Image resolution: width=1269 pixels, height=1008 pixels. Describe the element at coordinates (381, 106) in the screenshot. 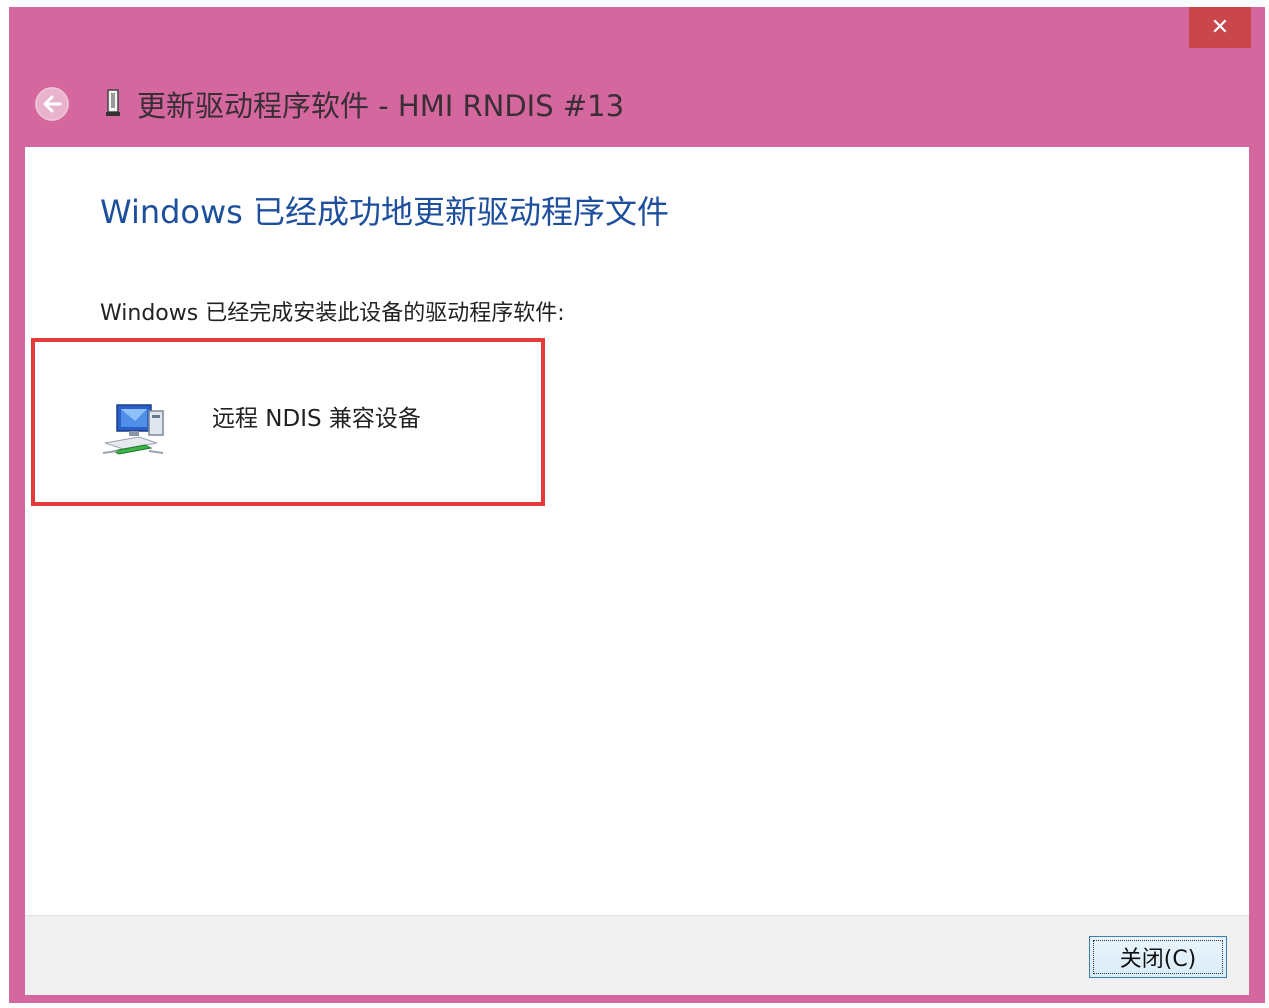

I see `window-title: 更新驱动程序软件 - HMI RNDIS #13` at that location.